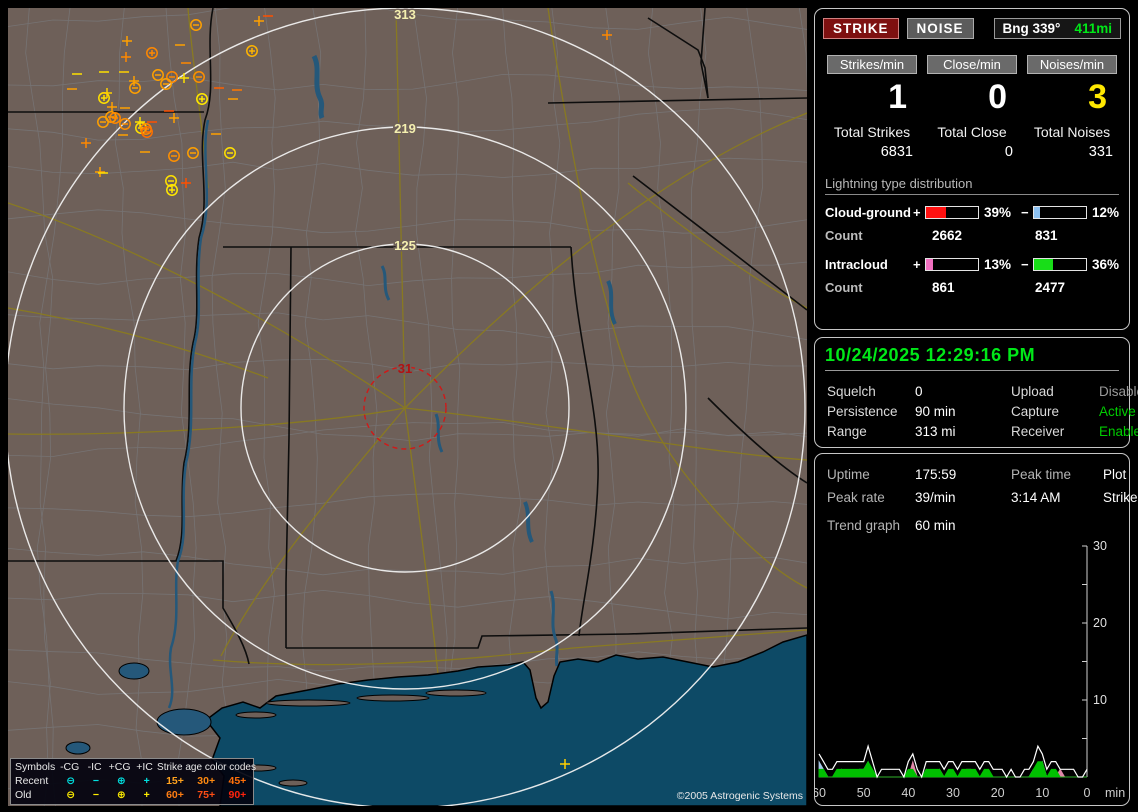 The image size is (1138, 812). What do you see at coordinates (1115, 474) in the screenshot?
I see `plot-label: Plot` at bounding box center [1115, 474].